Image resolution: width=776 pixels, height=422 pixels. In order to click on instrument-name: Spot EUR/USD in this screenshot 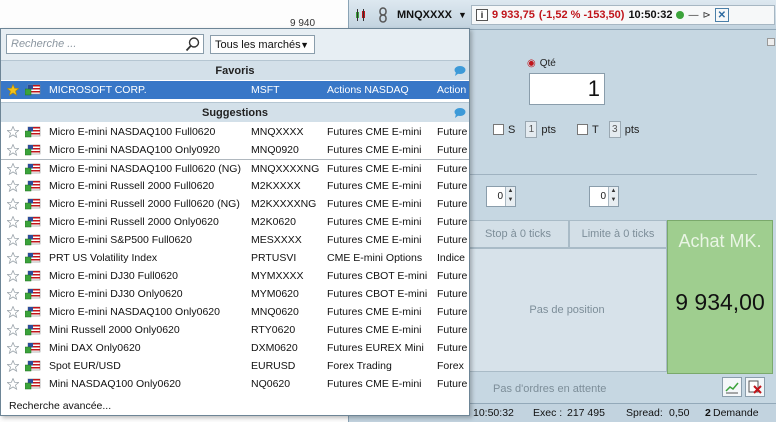, I will do `click(85, 366)`.